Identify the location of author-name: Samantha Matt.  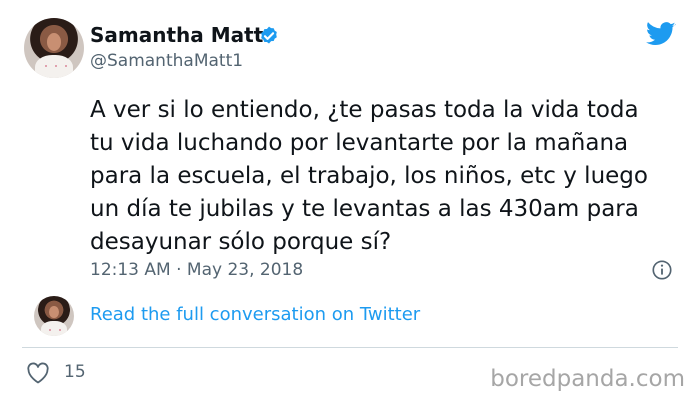
(176, 35).